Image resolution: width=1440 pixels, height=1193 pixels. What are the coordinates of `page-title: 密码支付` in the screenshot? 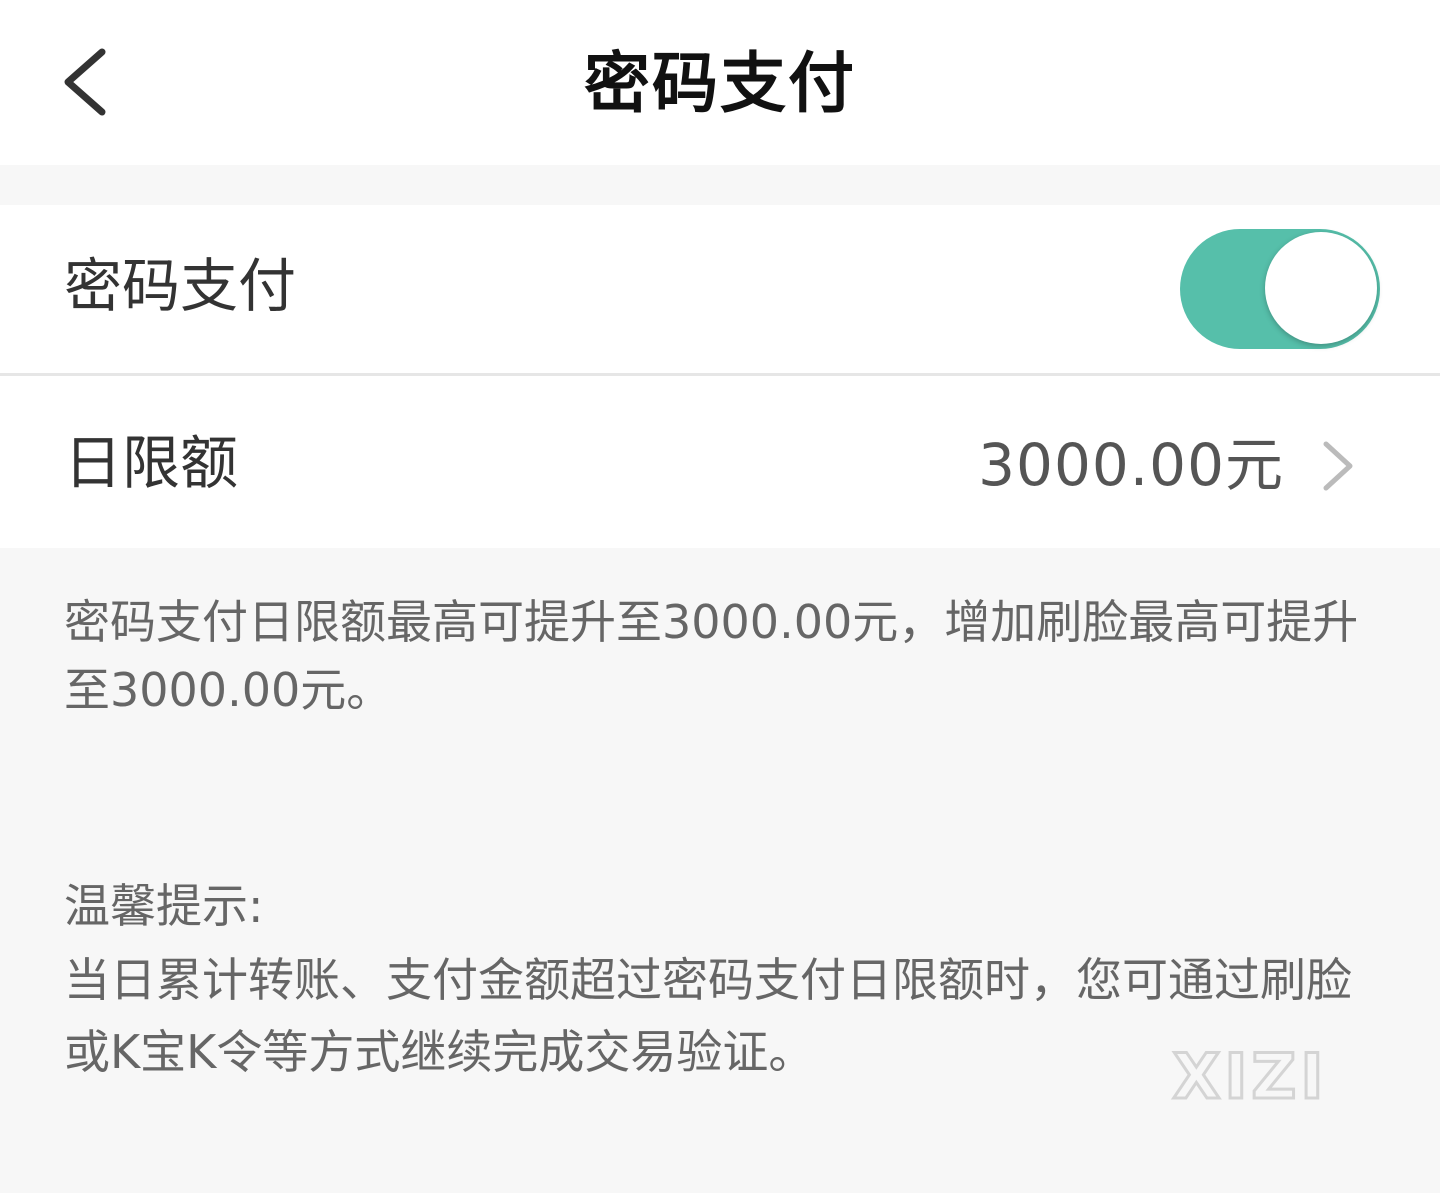 It's located at (720, 83).